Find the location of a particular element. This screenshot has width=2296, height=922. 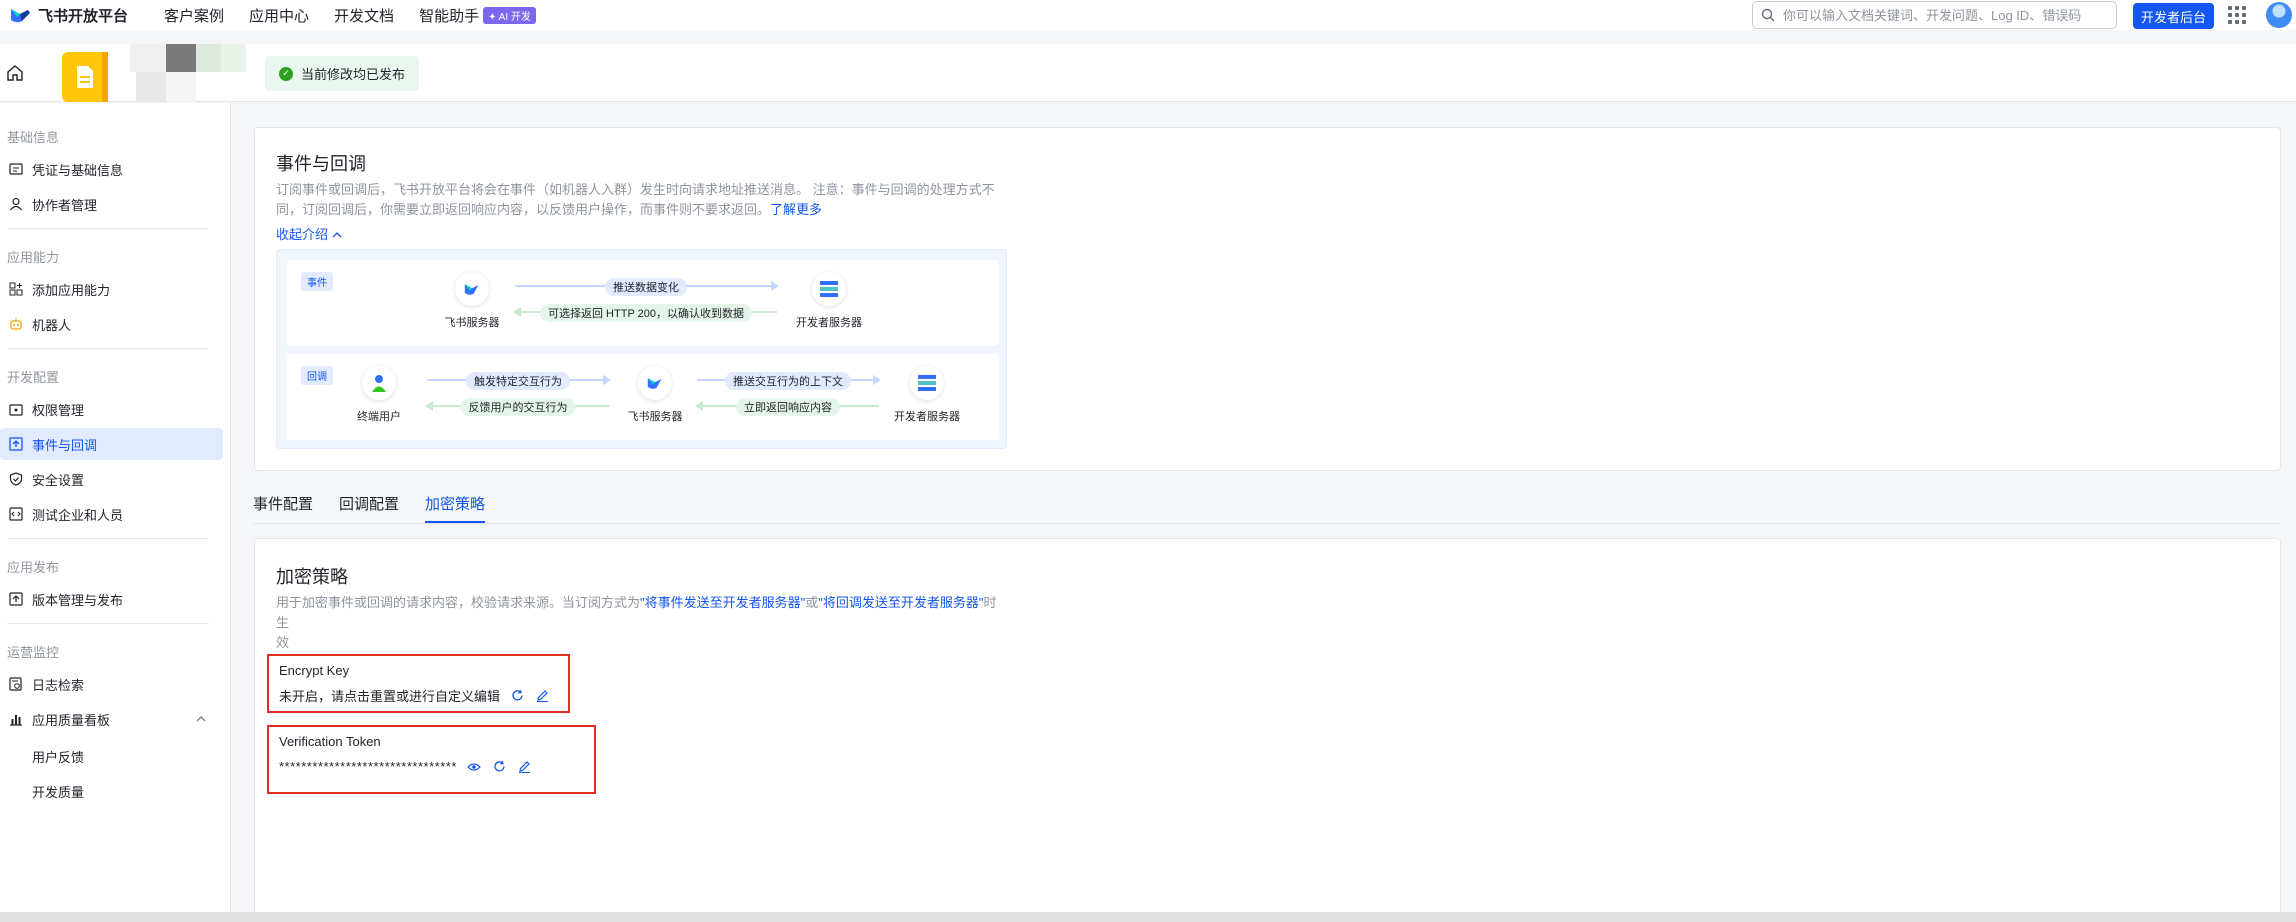

sidebar-item-events-callbacks: 事件与回调 is located at coordinates (111, 444).